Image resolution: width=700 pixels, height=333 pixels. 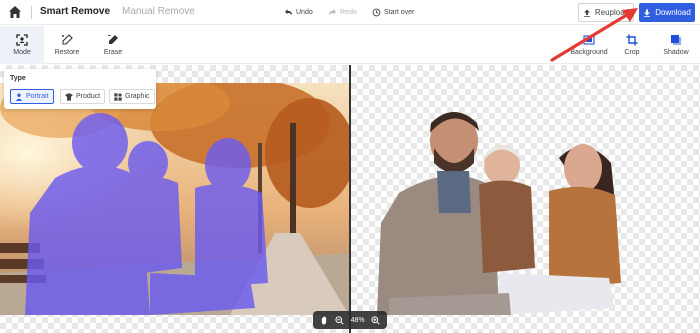 I want to click on erase-brush-icon, so click(x=113, y=39).